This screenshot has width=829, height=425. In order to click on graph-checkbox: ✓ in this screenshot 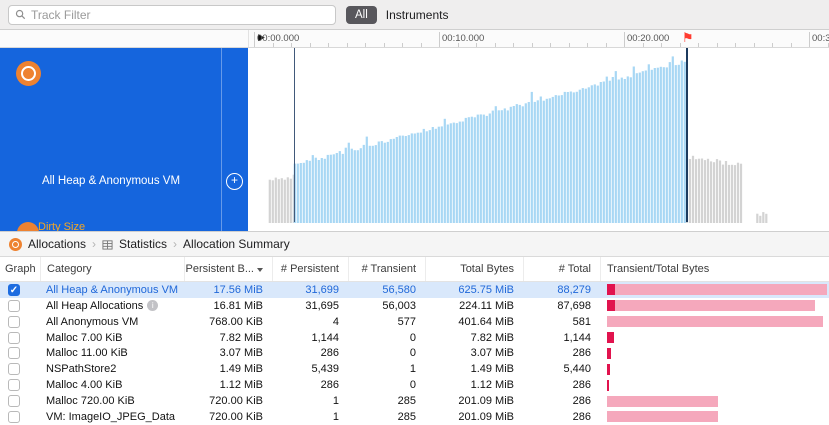, I will do `click(14, 289)`.